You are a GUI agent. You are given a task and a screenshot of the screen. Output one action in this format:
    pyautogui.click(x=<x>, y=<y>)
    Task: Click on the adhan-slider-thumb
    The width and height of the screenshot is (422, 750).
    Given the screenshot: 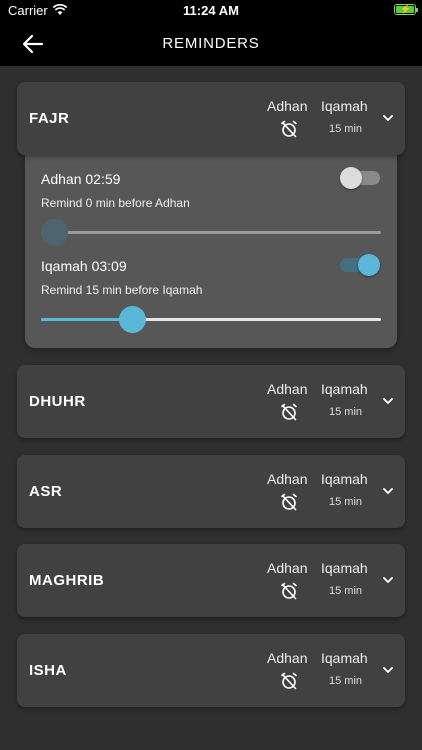 What is the action you would take?
    pyautogui.click(x=55, y=232)
    